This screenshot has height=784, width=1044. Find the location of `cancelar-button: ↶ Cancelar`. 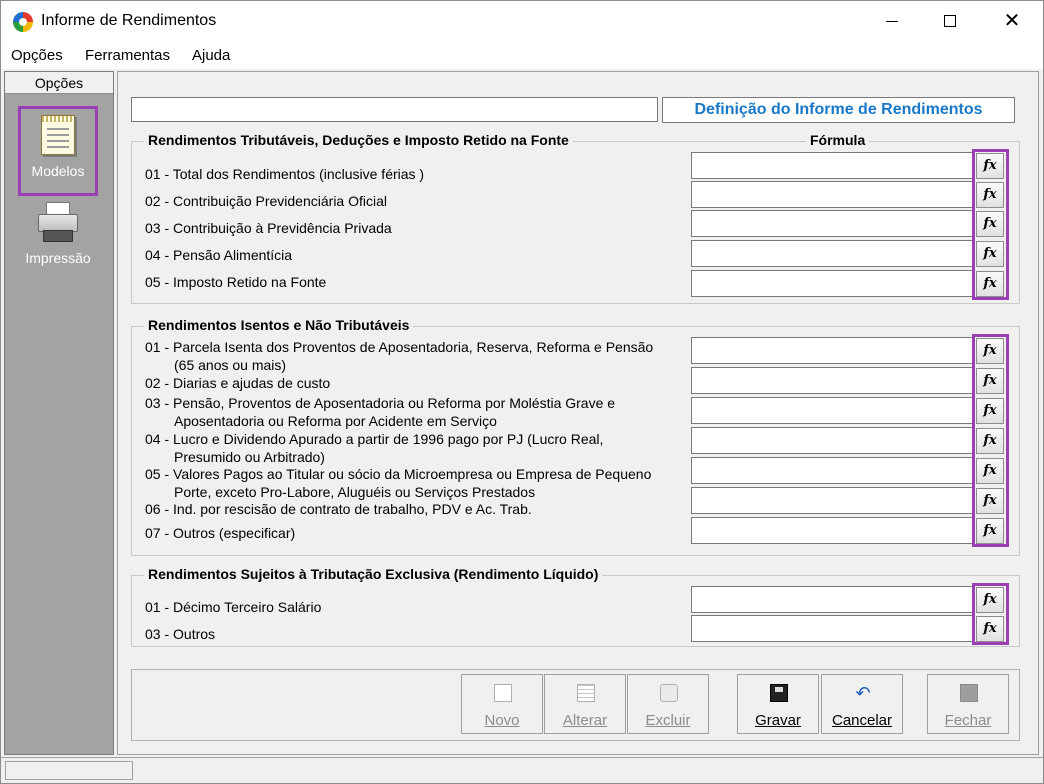

cancelar-button: ↶ Cancelar is located at coordinates (862, 704).